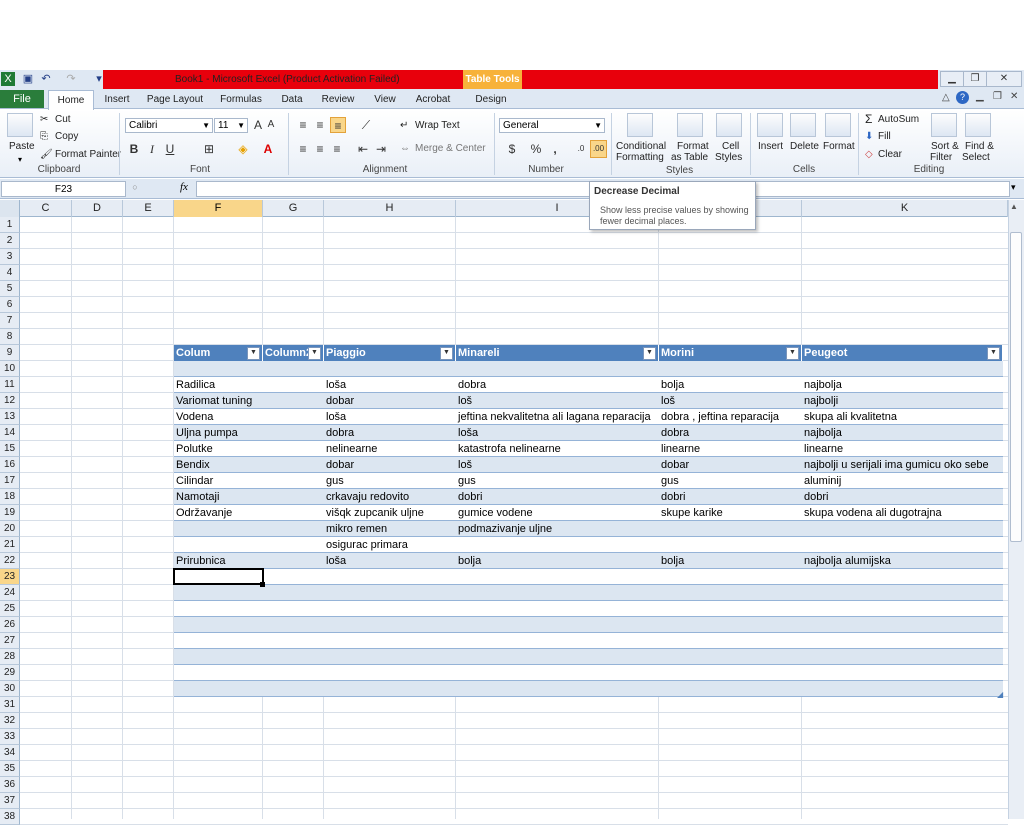 This screenshot has width=1024, height=825. I want to click on column-header-k: K, so click(905, 208).